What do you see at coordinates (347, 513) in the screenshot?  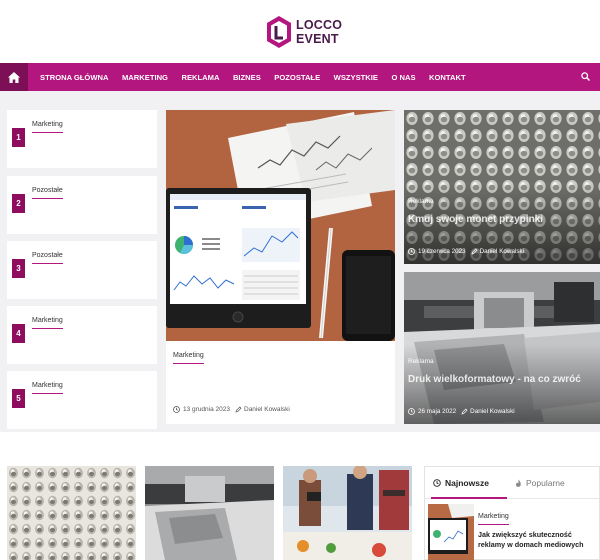 I see `post-thumbnail-photographers` at bounding box center [347, 513].